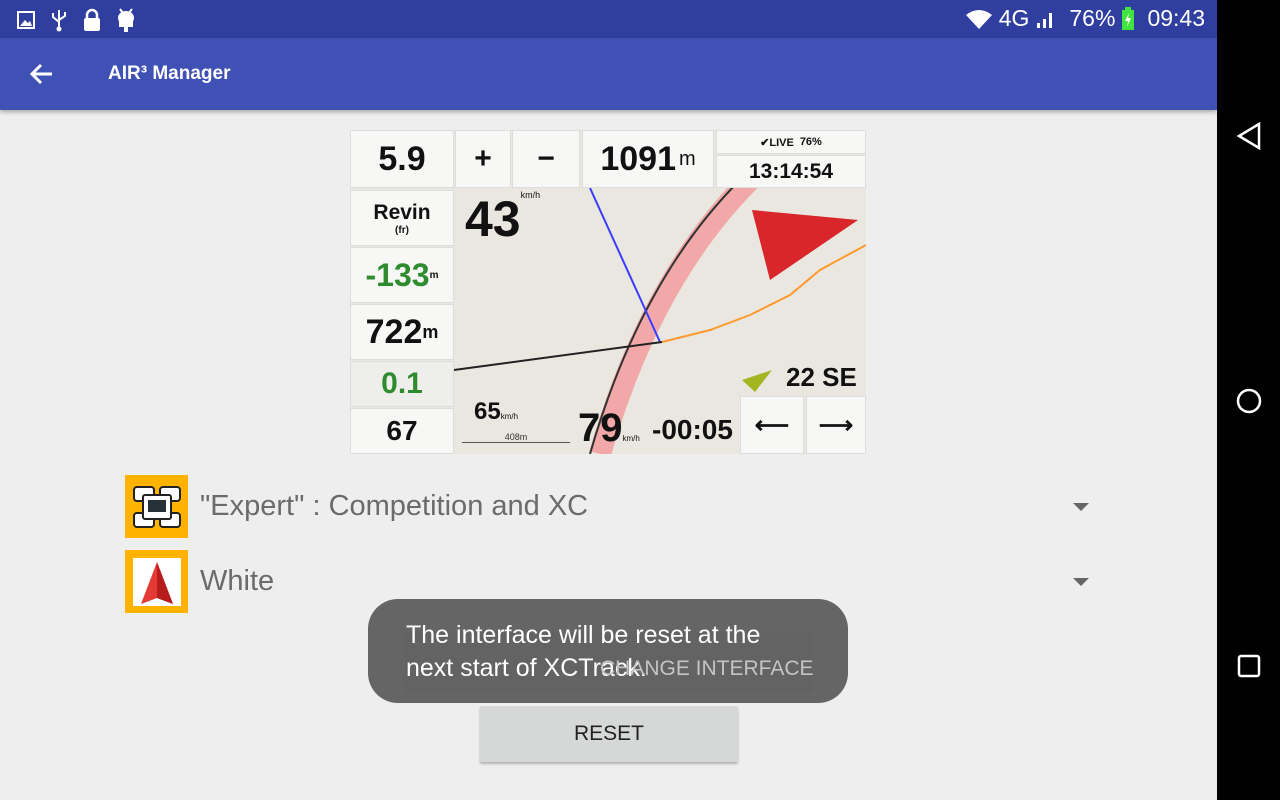  Describe the element at coordinates (608, 19) in the screenshot. I see `status-bar: 4G 76% 09:43` at that location.